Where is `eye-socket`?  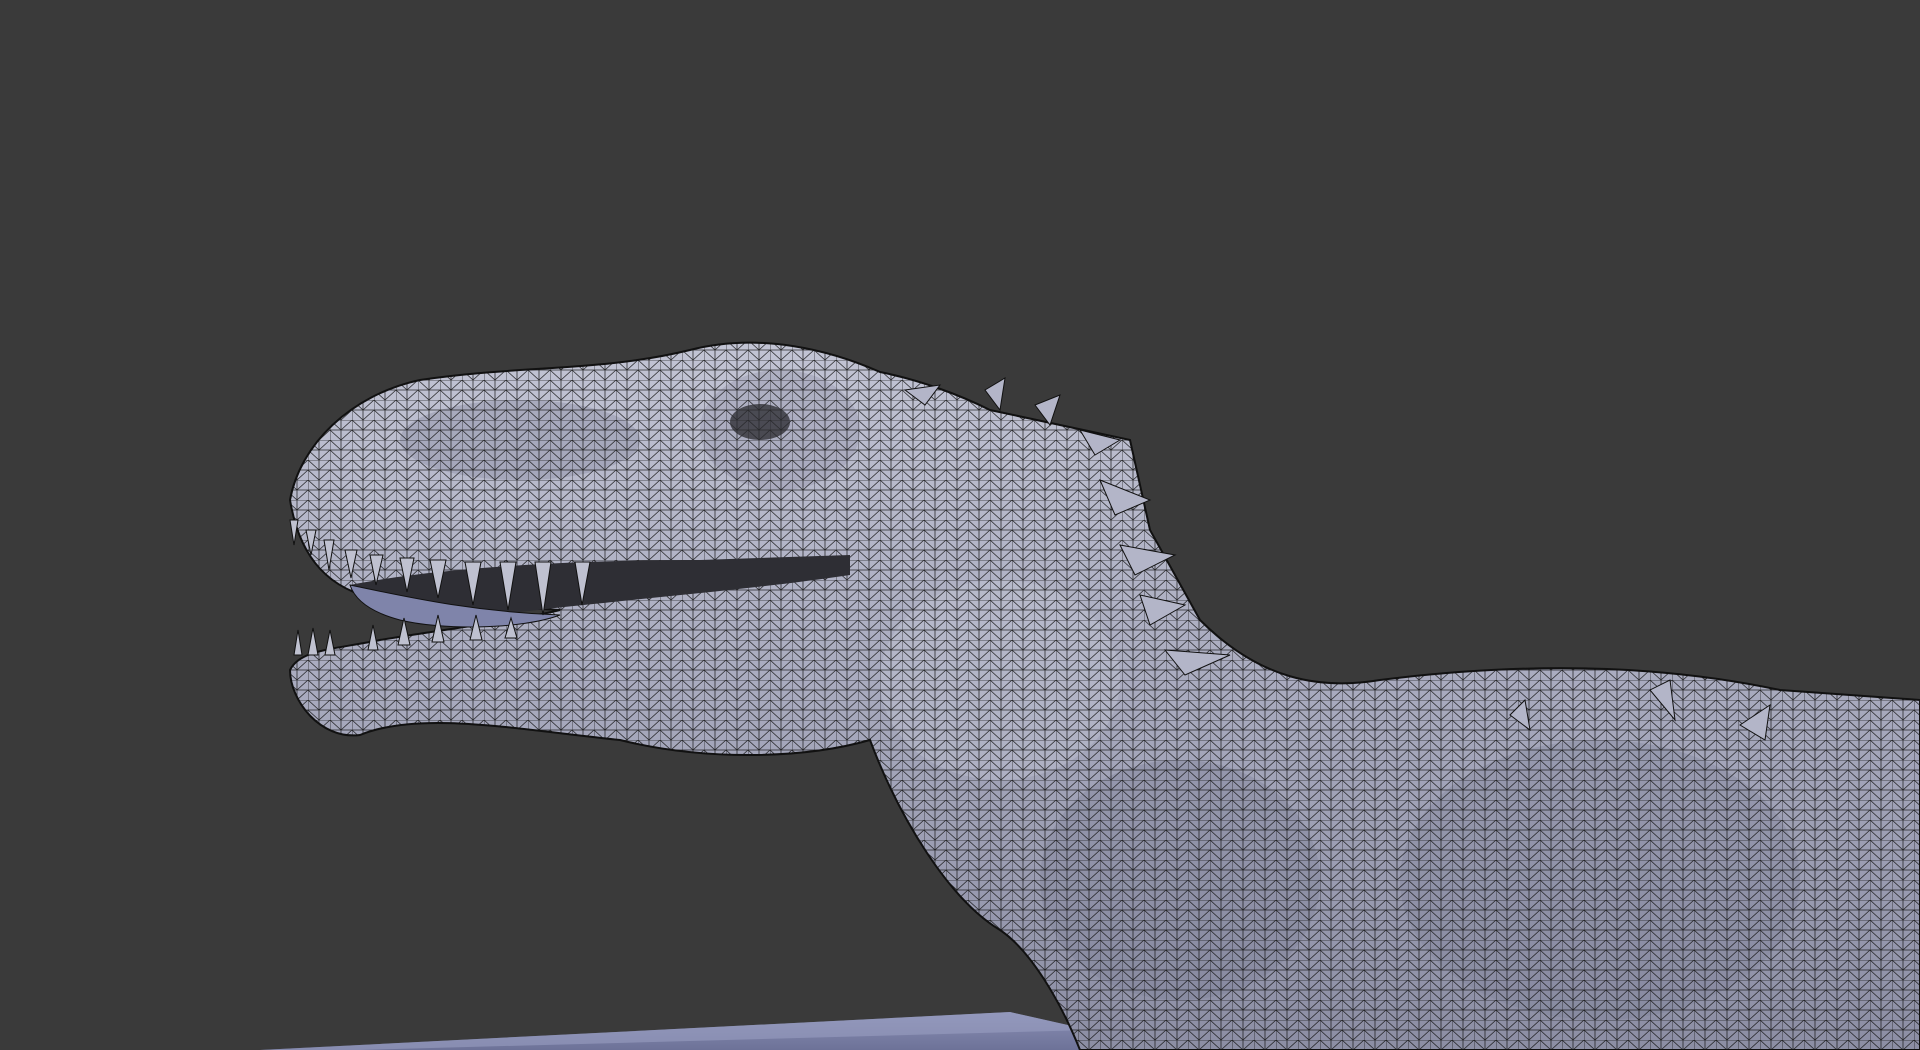
eye-socket is located at coordinates (760, 422).